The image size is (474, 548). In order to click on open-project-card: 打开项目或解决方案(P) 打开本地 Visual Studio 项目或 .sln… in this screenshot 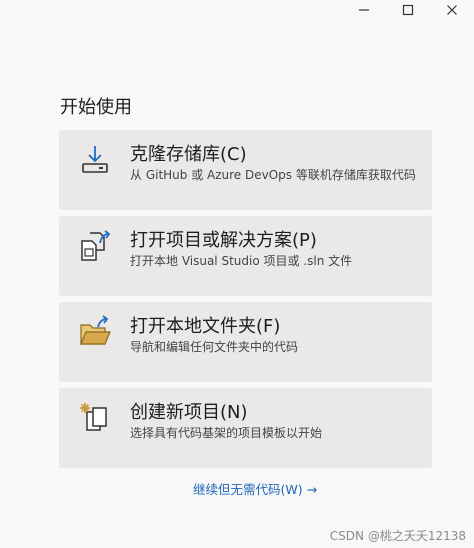, I will do `click(245, 256)`.